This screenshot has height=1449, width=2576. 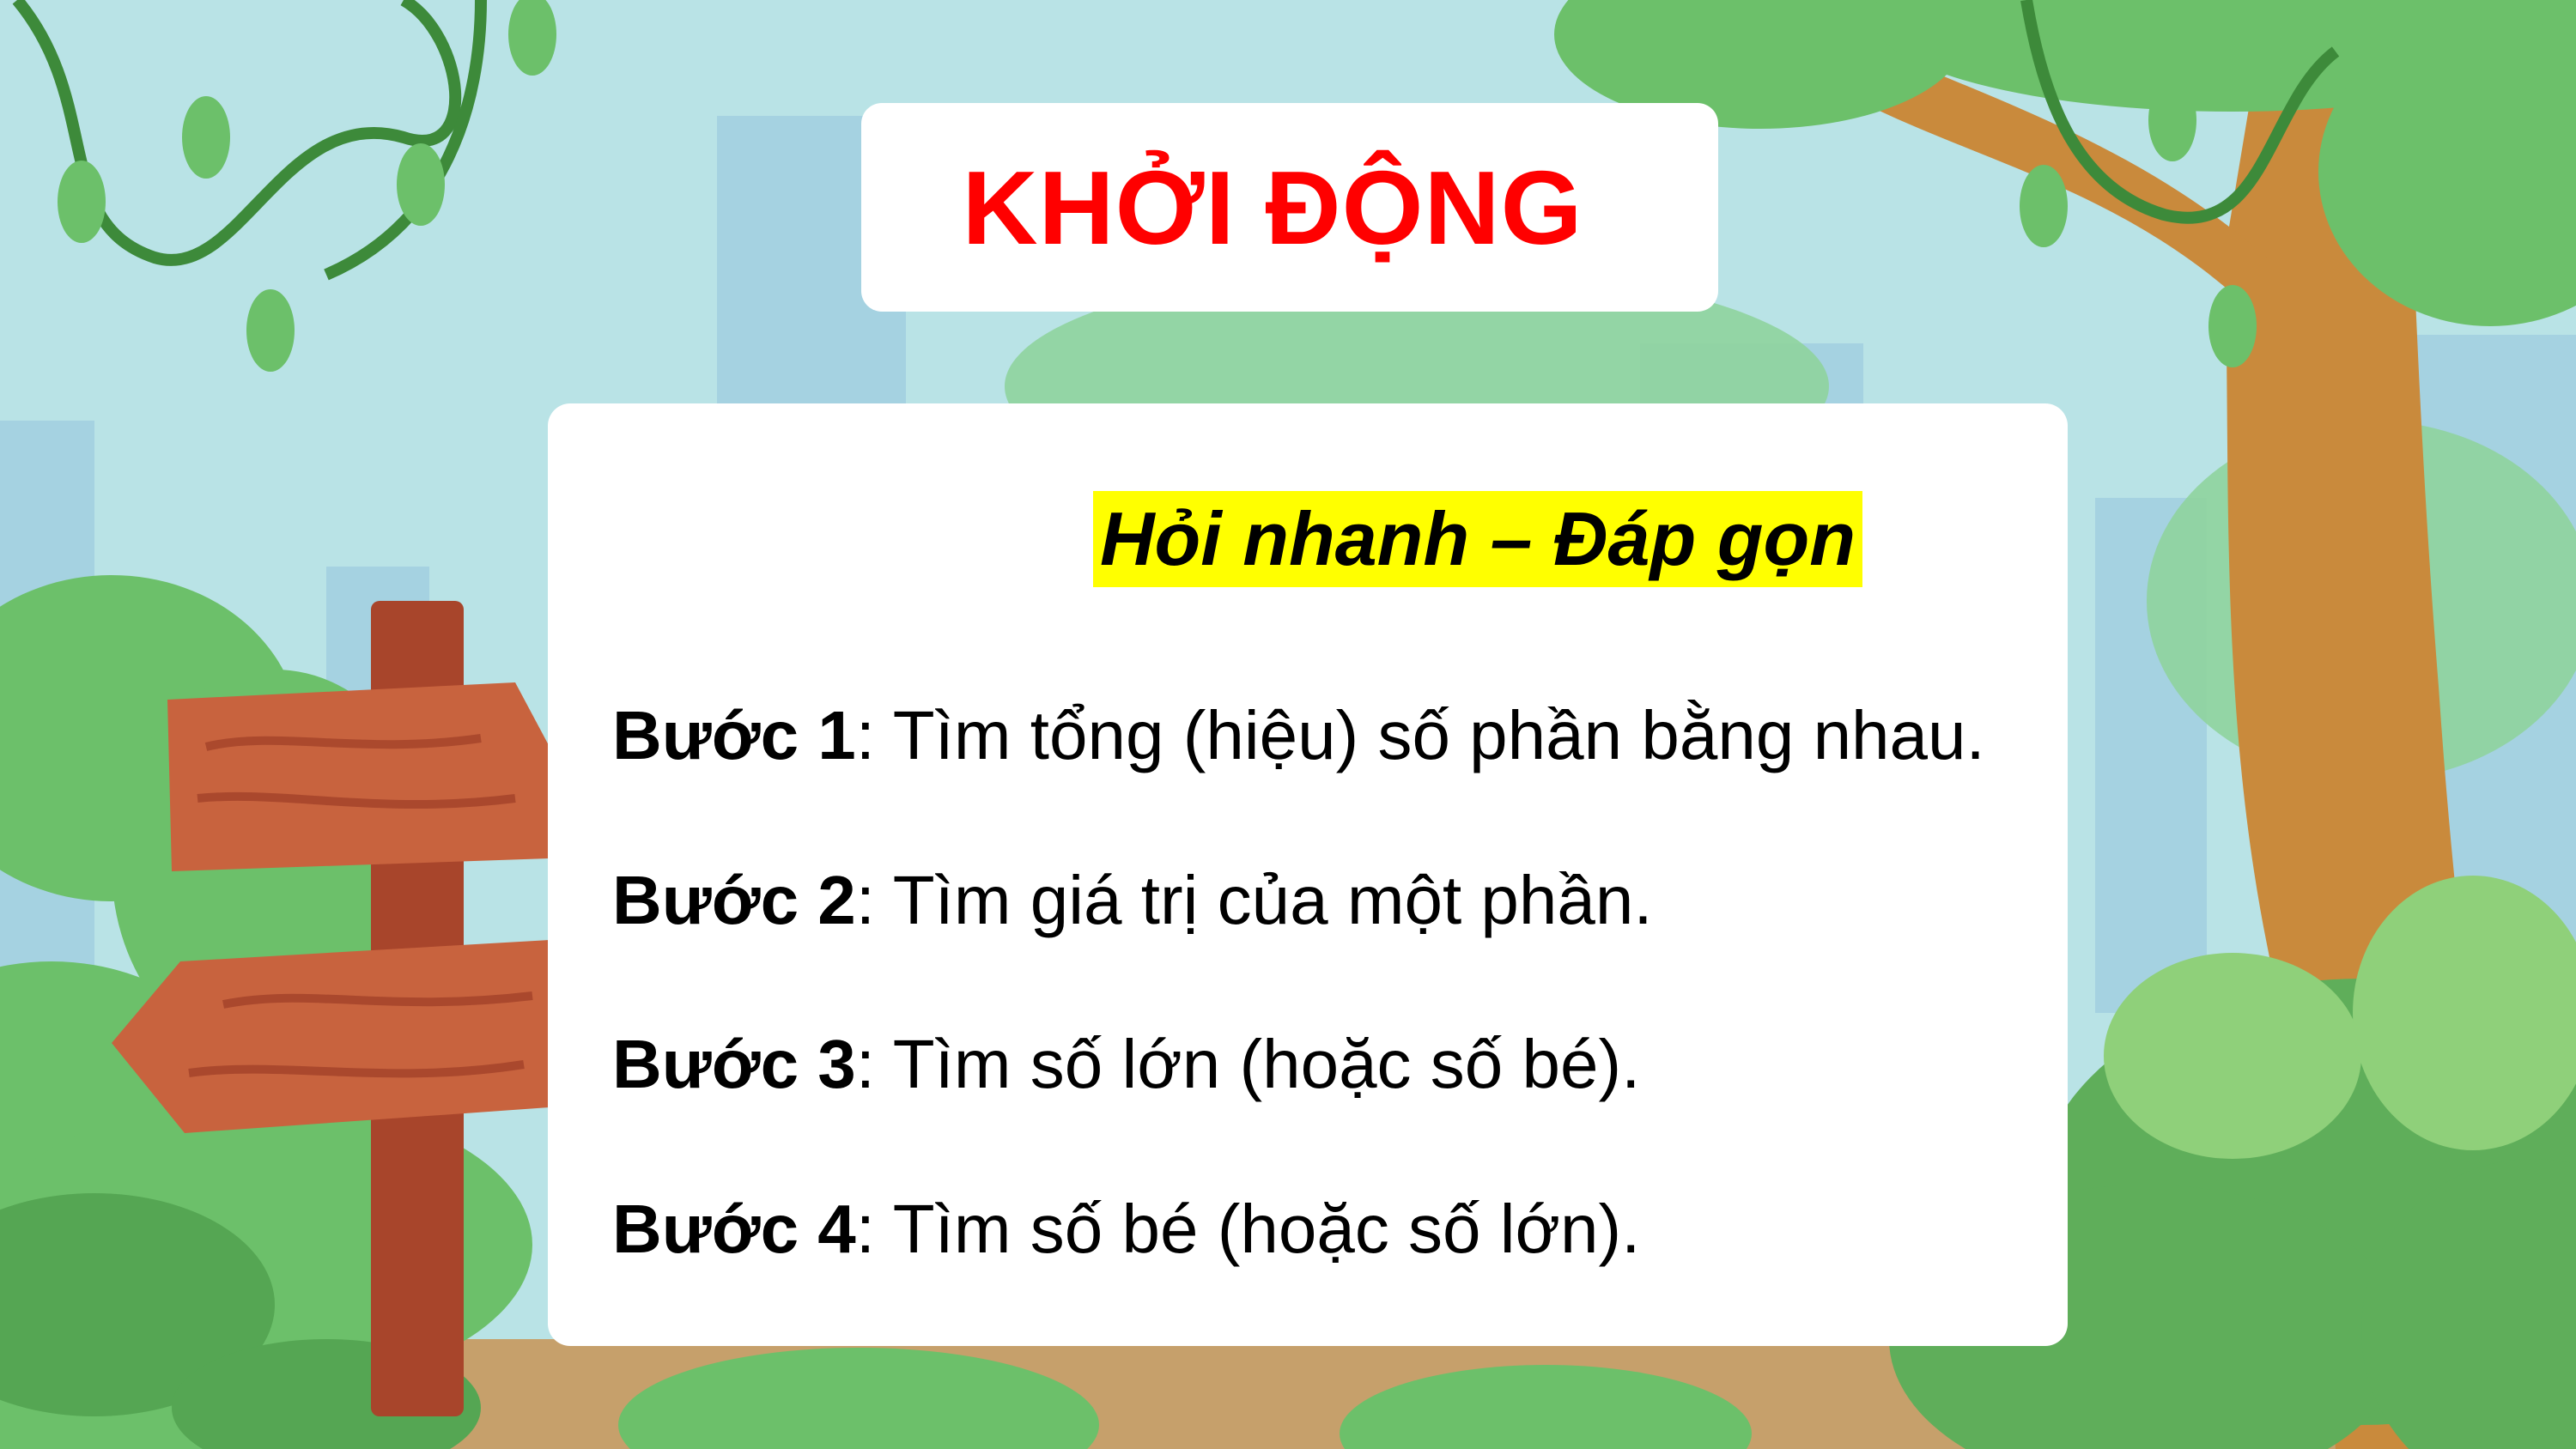 I want to click on step-label: Bước 1, so click(x=734, y=735).